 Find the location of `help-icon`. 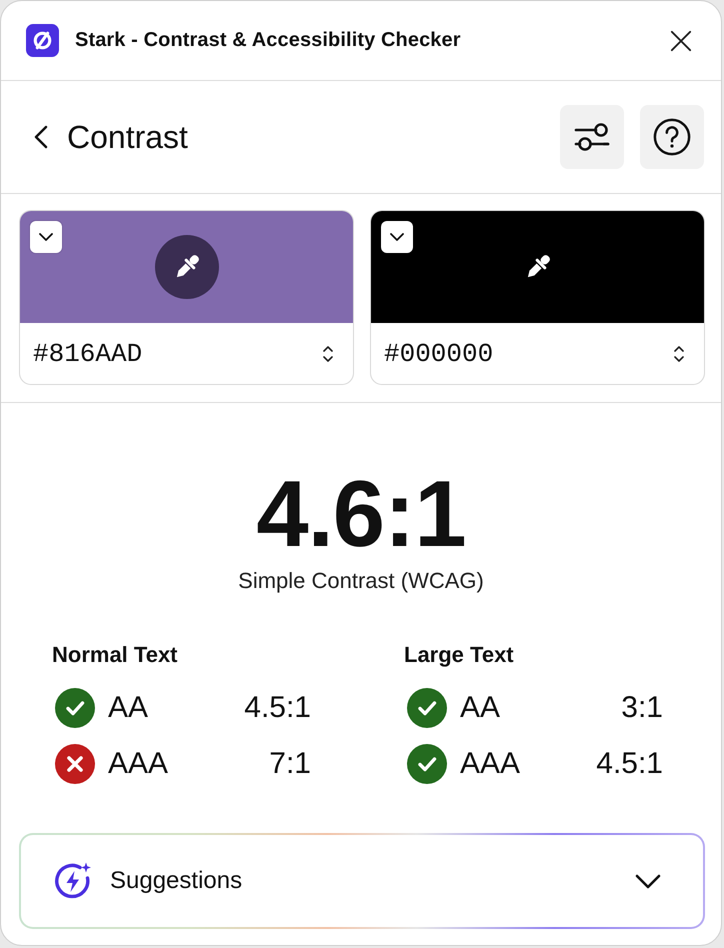

help-icon is located at coordinates (672, 137).